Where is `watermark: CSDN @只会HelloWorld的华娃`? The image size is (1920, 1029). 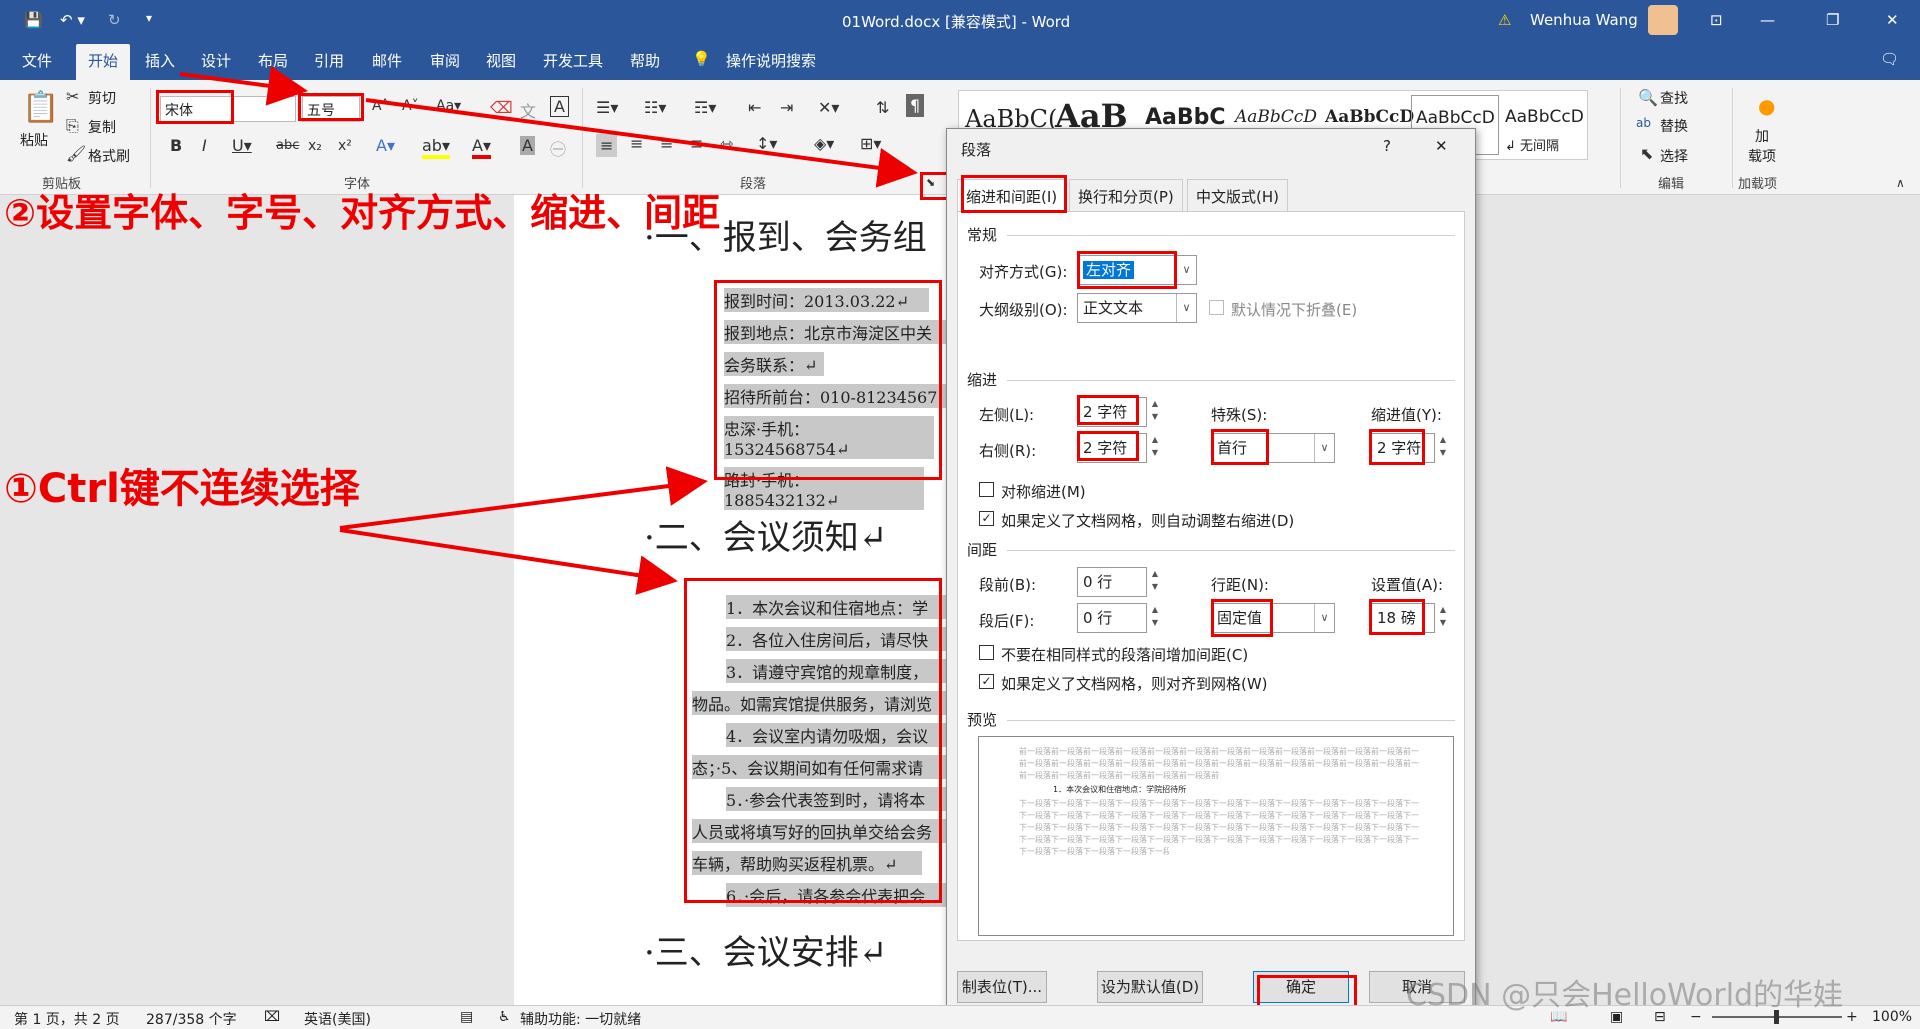
watermark: CSDN @只会HelloWorld的华娃 is located at coordinates (1625, 995).